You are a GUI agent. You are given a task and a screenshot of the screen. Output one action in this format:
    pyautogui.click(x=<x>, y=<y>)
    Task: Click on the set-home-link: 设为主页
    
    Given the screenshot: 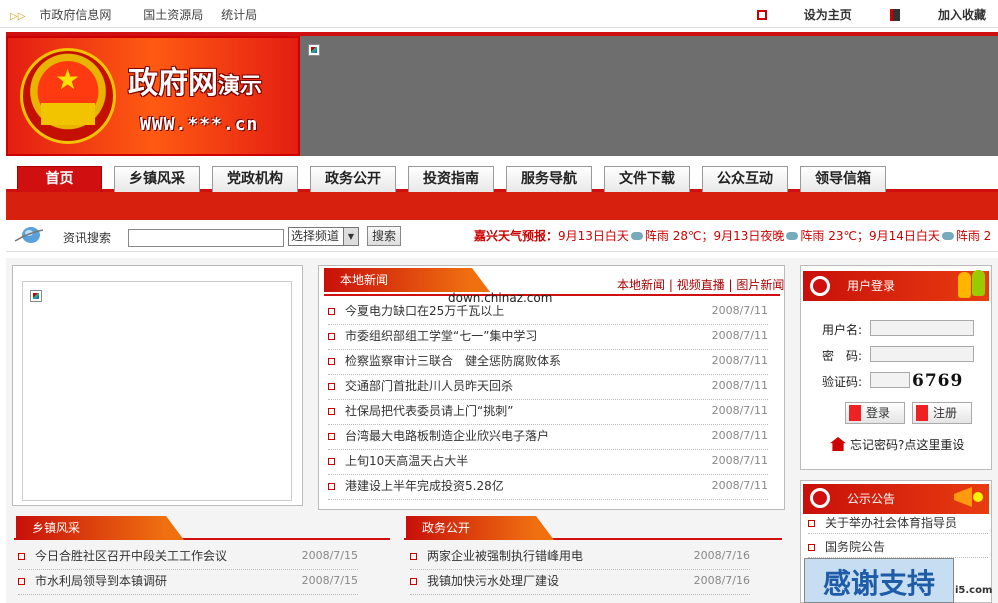 What is the action you would take?
    pyautogui.click(x=804, y=15)
    